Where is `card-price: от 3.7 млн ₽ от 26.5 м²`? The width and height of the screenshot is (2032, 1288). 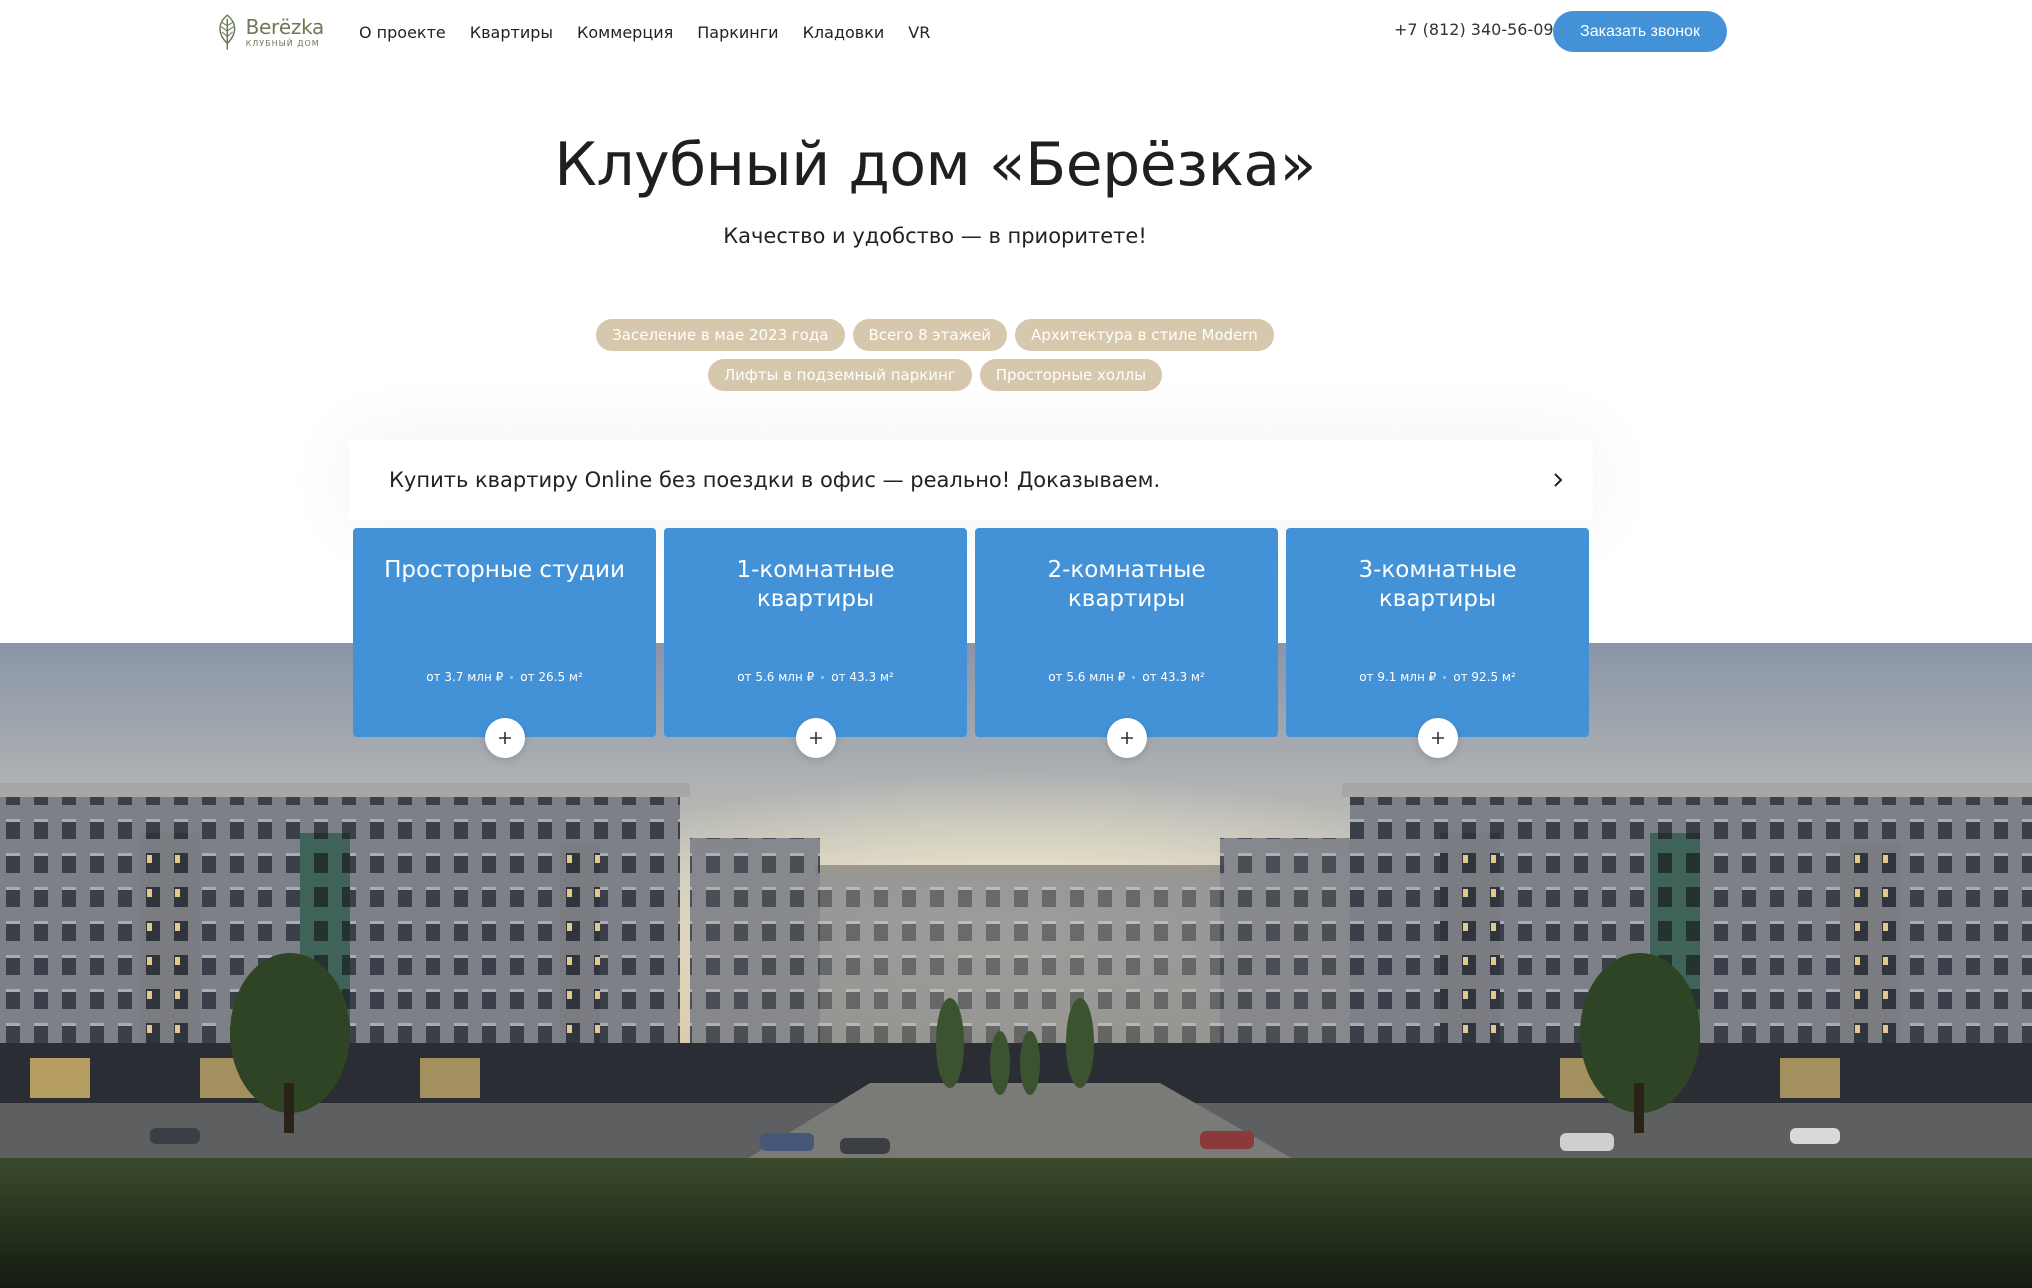
card-price: от 3.7 млн ₽ от 26.5 м² is located at coordinates (504, 677).